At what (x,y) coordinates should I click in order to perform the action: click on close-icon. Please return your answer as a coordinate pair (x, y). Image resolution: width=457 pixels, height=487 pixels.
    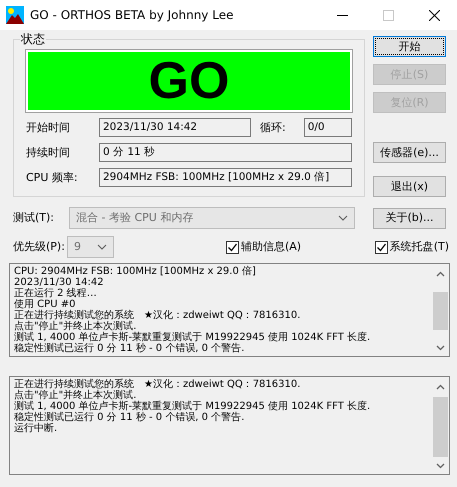
    Looking at the image, I should click on (434, 15).